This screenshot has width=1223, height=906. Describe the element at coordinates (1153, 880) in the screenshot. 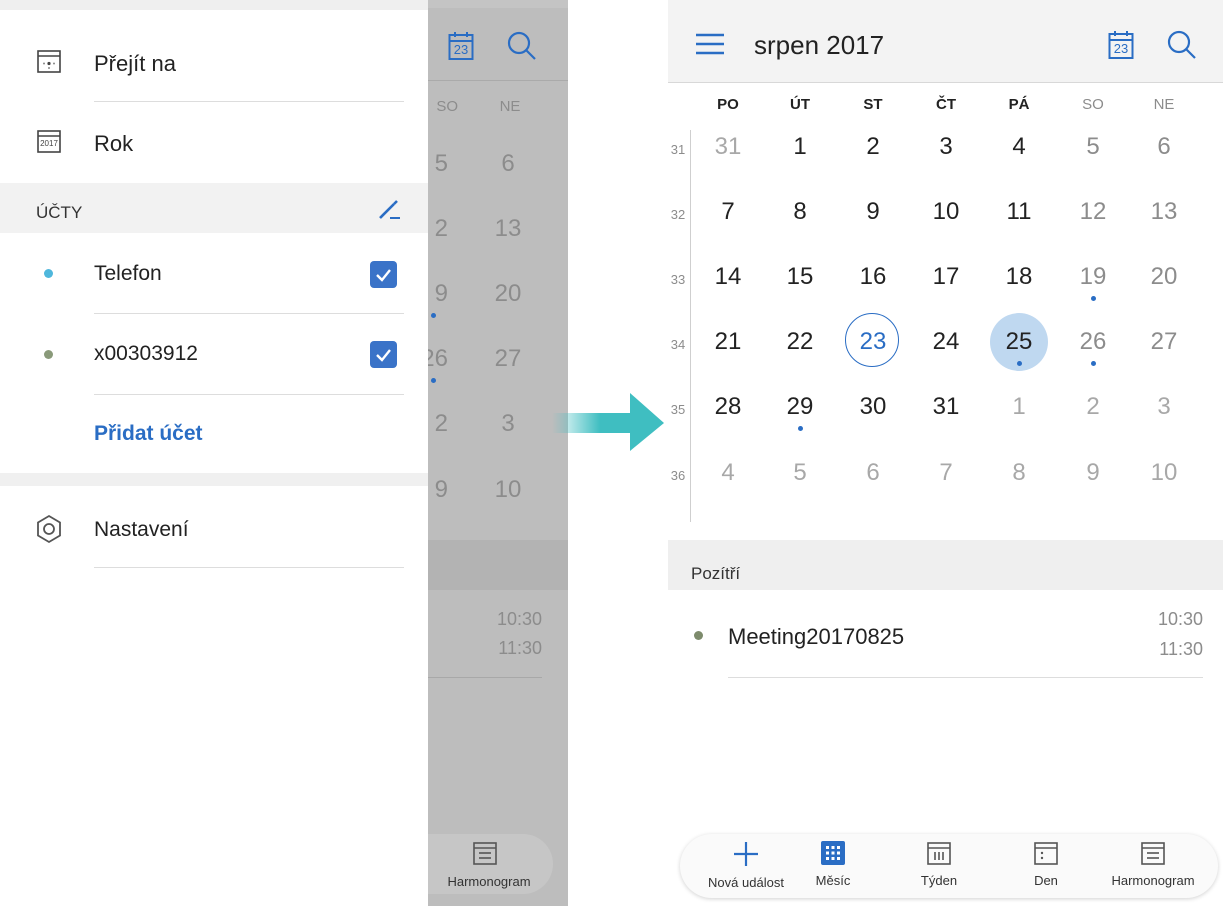

I see `tab-label: Harmonogram` at that location.